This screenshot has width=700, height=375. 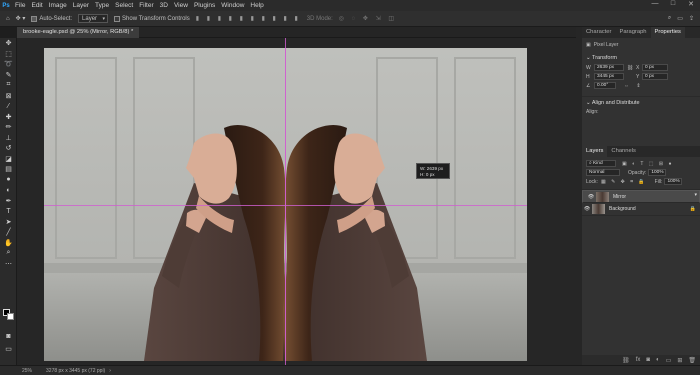 I want to click on photoshop-logo-icon: Ps, so click(x=6, y=5).